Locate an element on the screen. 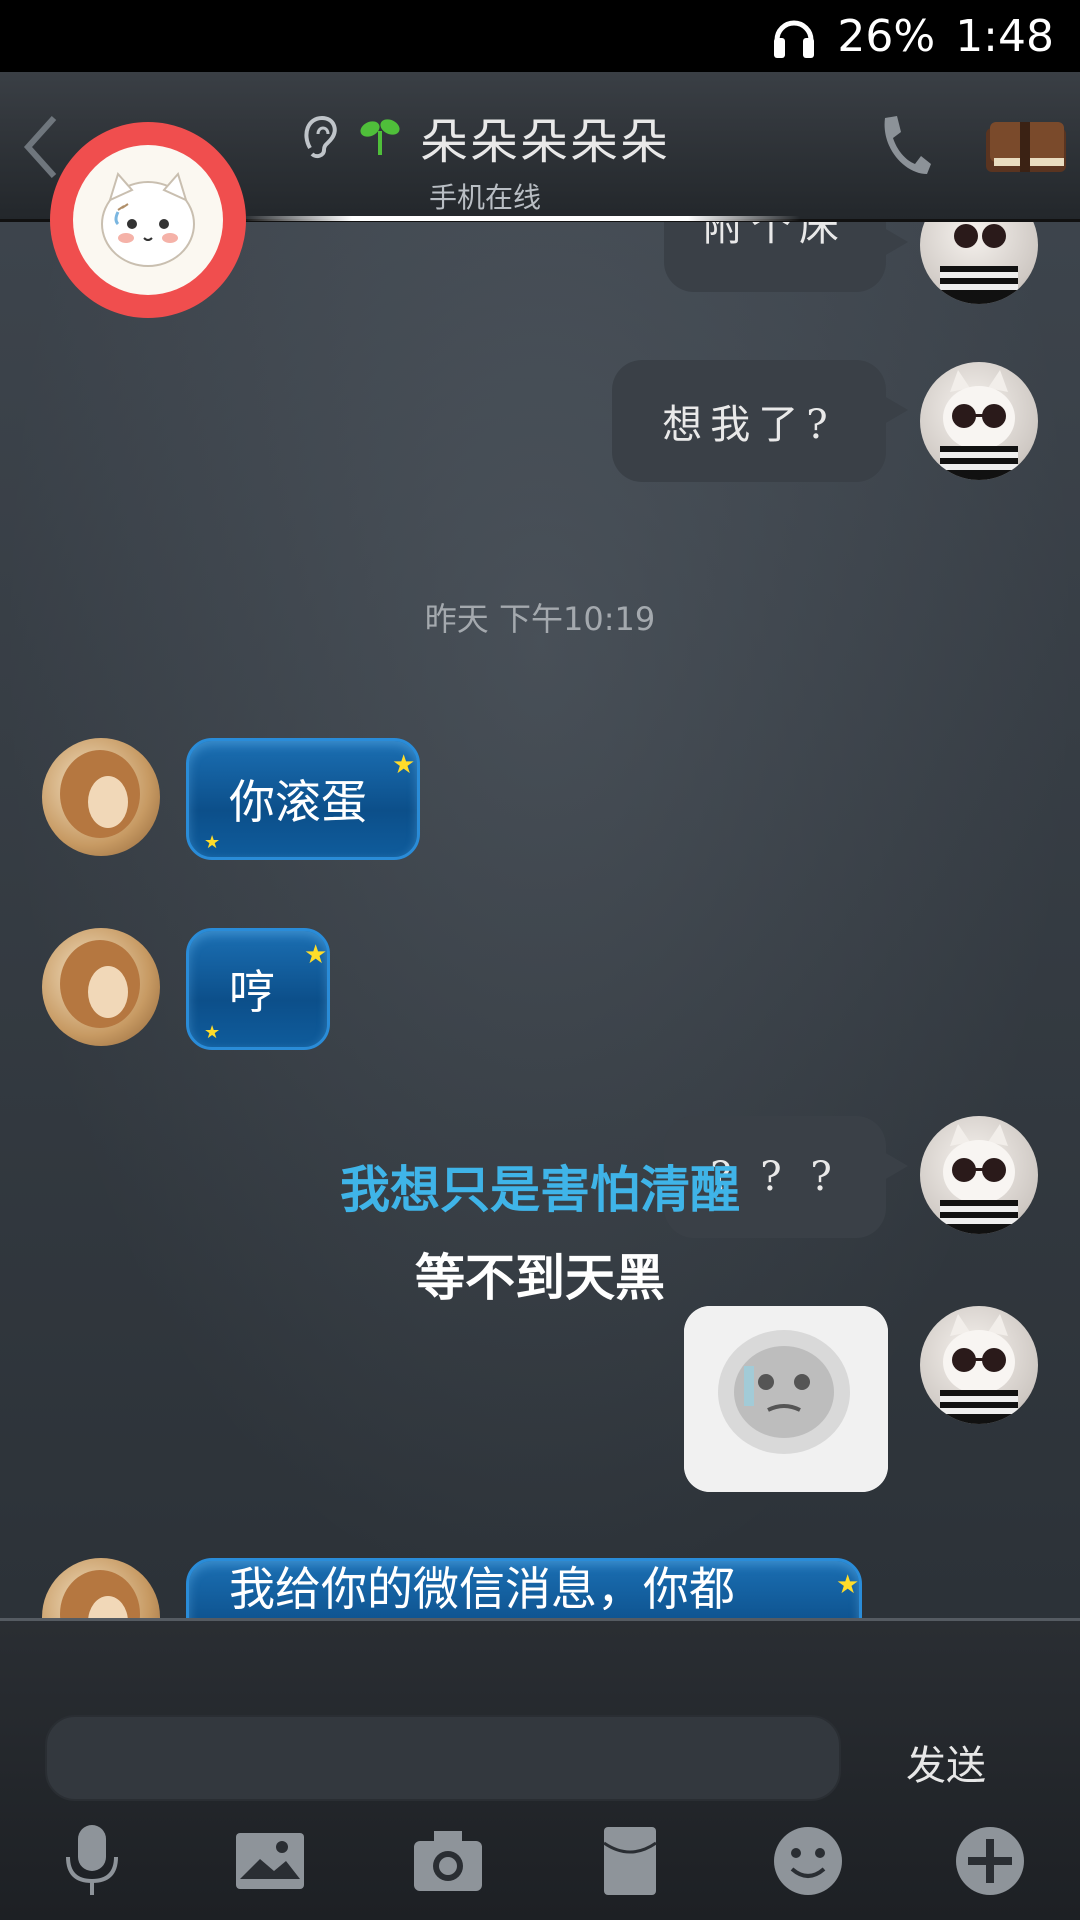 The width and height of the screenshot is (1080, 1920). online-status: 手机在线 is located at coordinates (484, 197).